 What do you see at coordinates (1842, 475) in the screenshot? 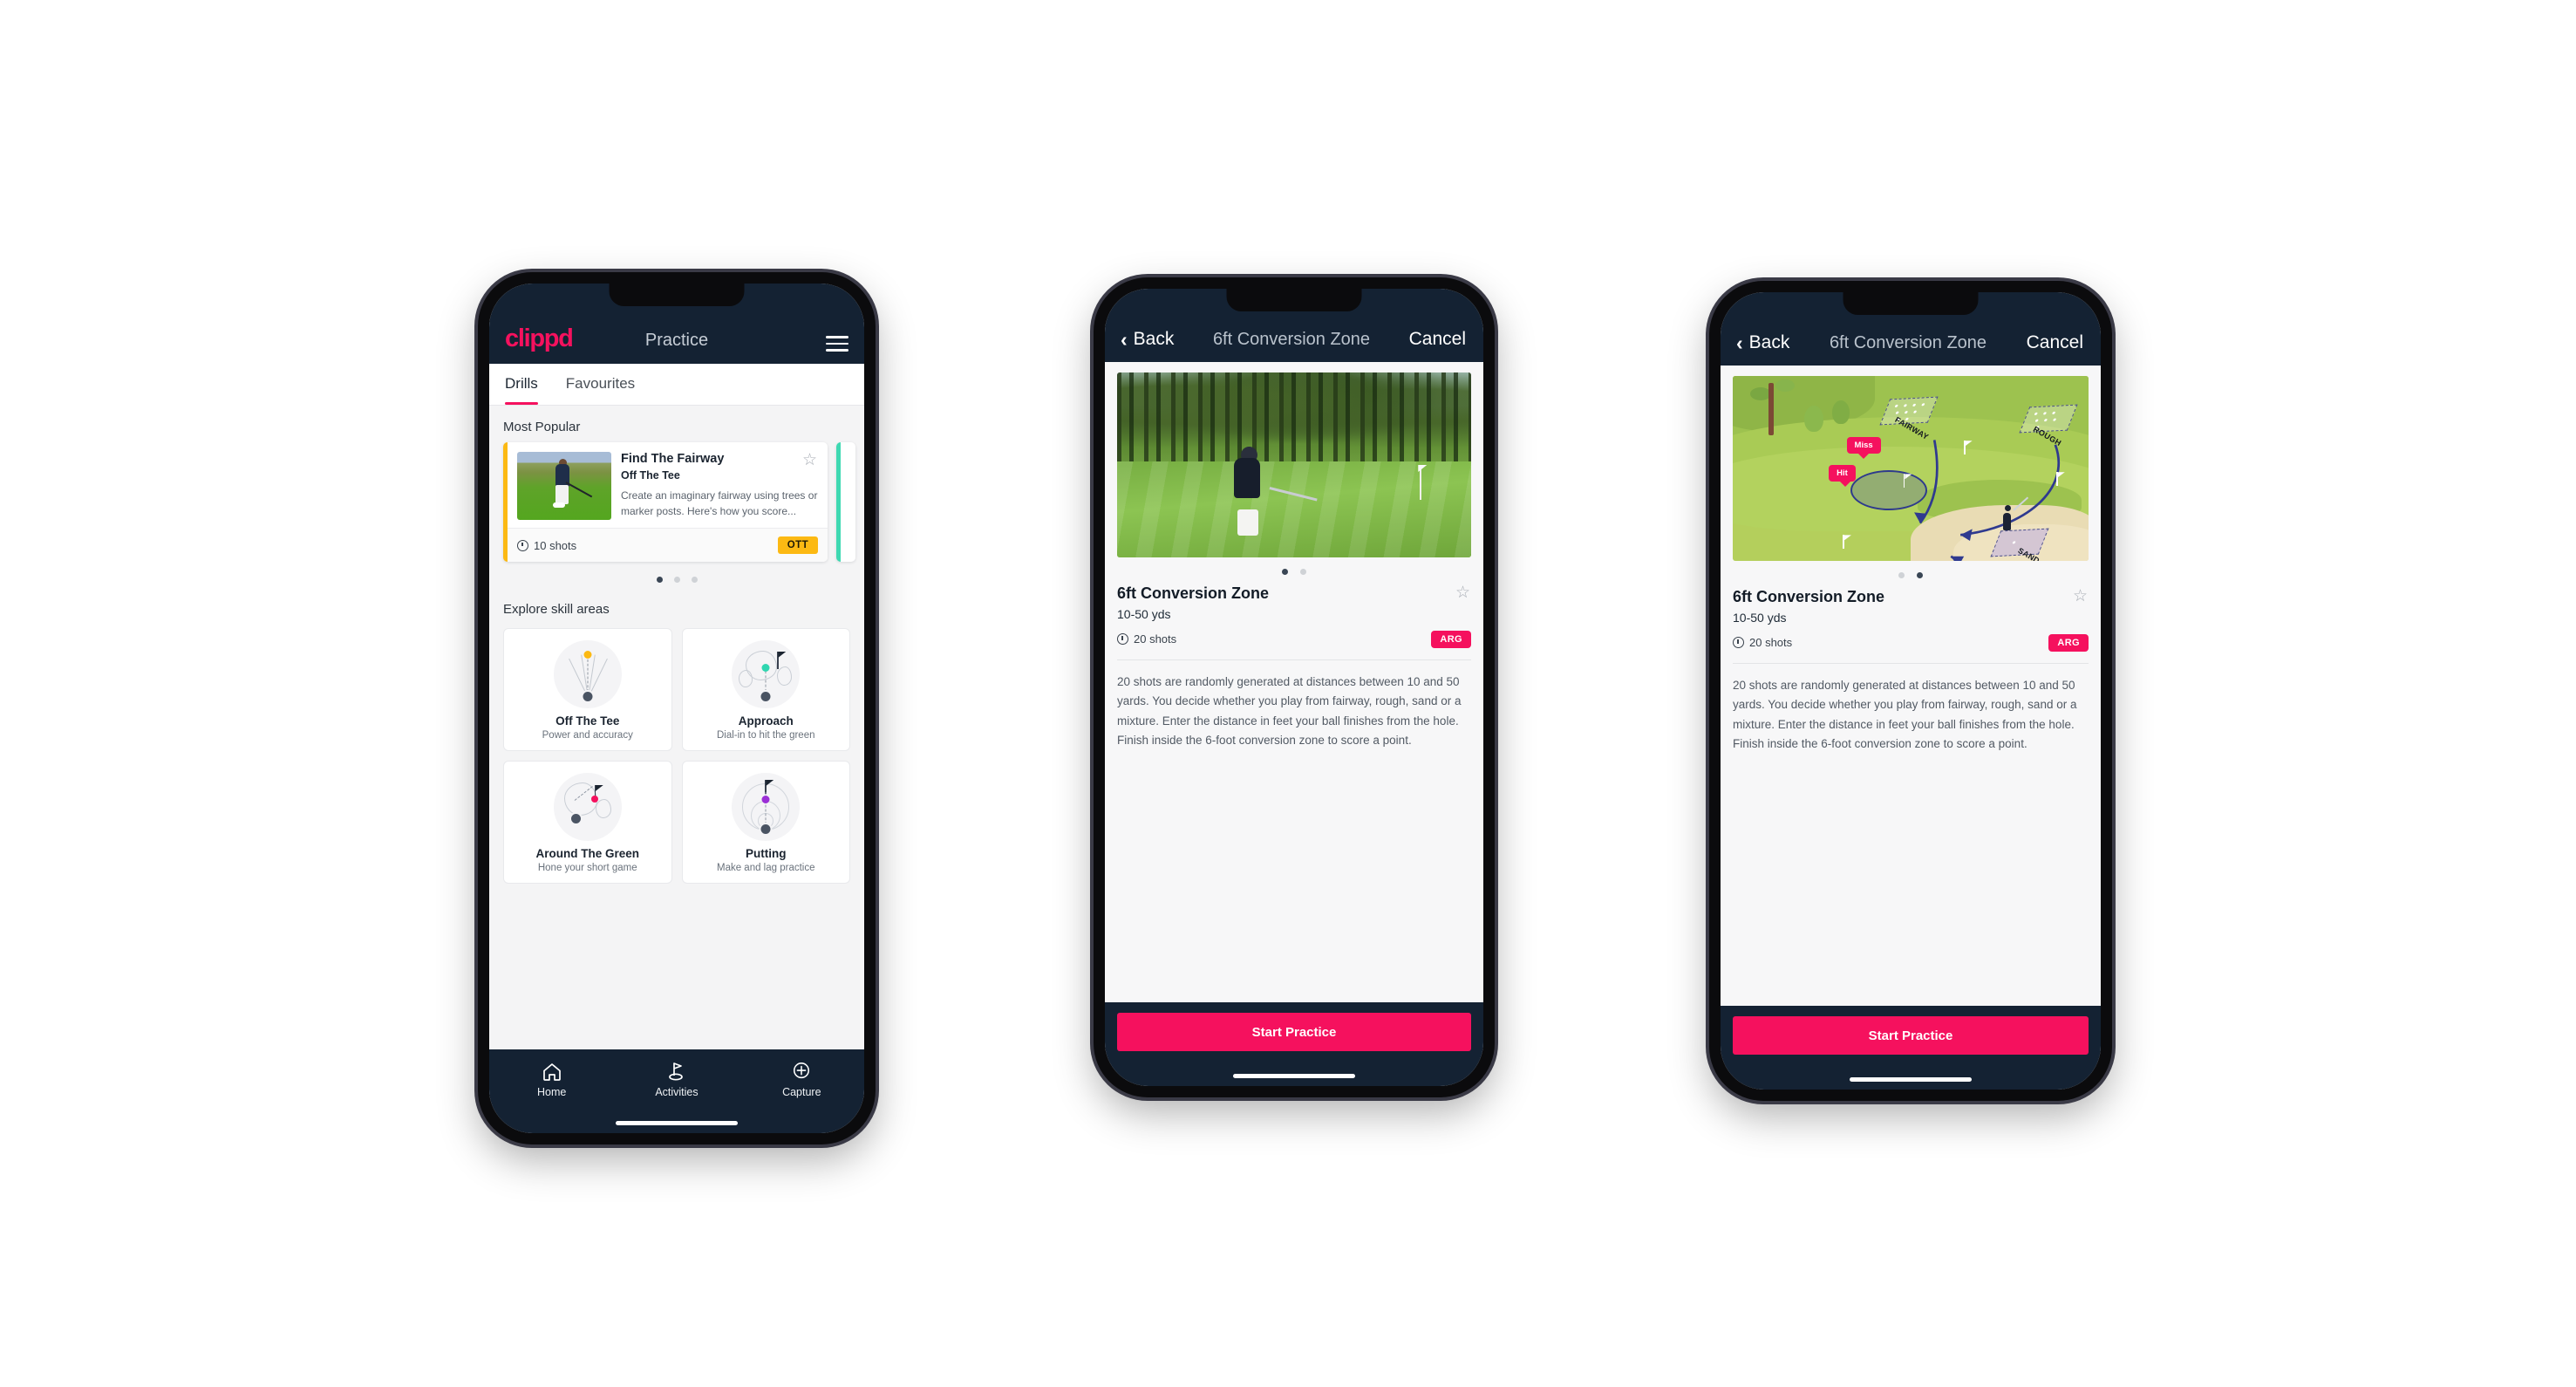
I see `callout-pin-hit: Hit` at bounding box center [1842, 475].